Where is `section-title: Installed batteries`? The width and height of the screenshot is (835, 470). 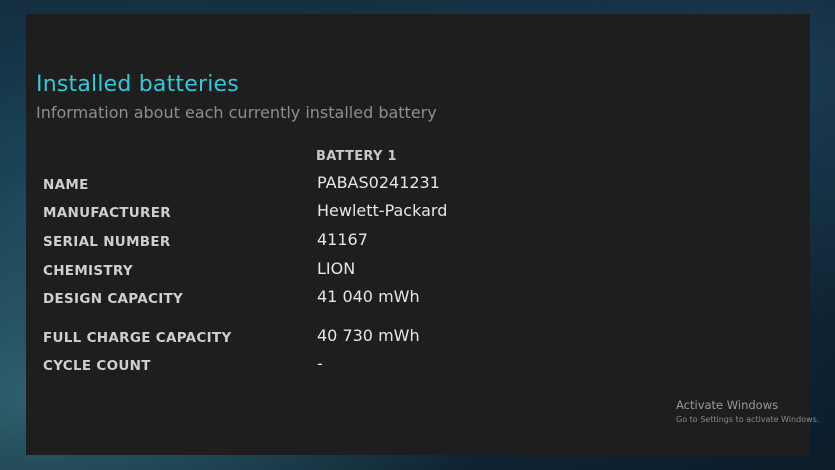 section-title: Installed batteries is located at coordinates (137, 84).